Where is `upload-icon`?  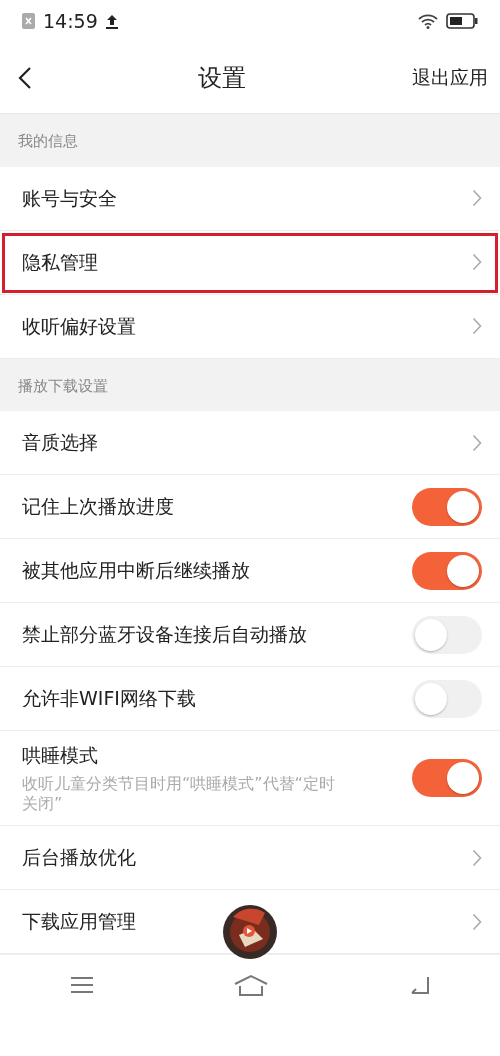 upload-icon is located at coordinates (111, 21).